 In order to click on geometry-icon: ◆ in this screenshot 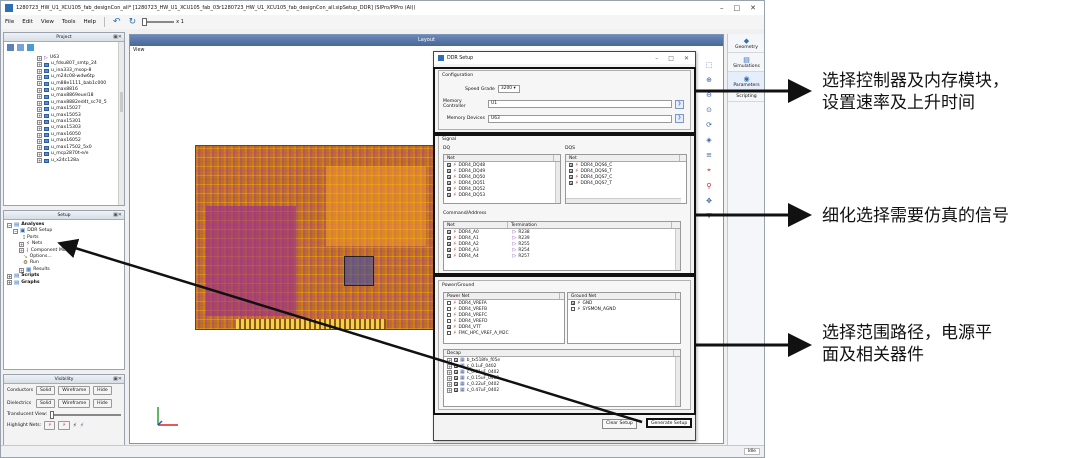, I will do `click(746, 41)`.